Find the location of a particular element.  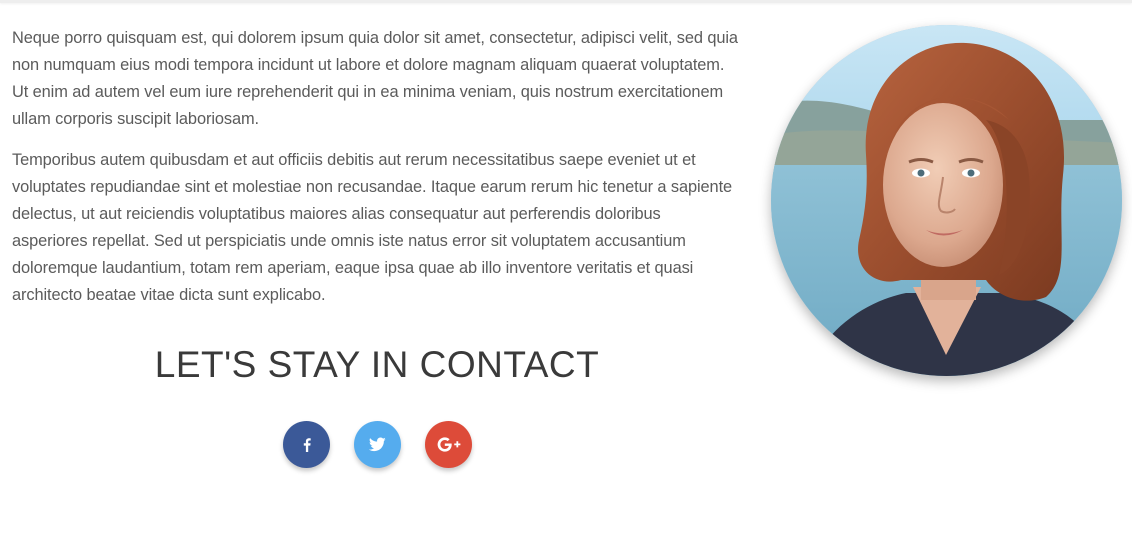

twitter-button is located at coordinates (377, 444).